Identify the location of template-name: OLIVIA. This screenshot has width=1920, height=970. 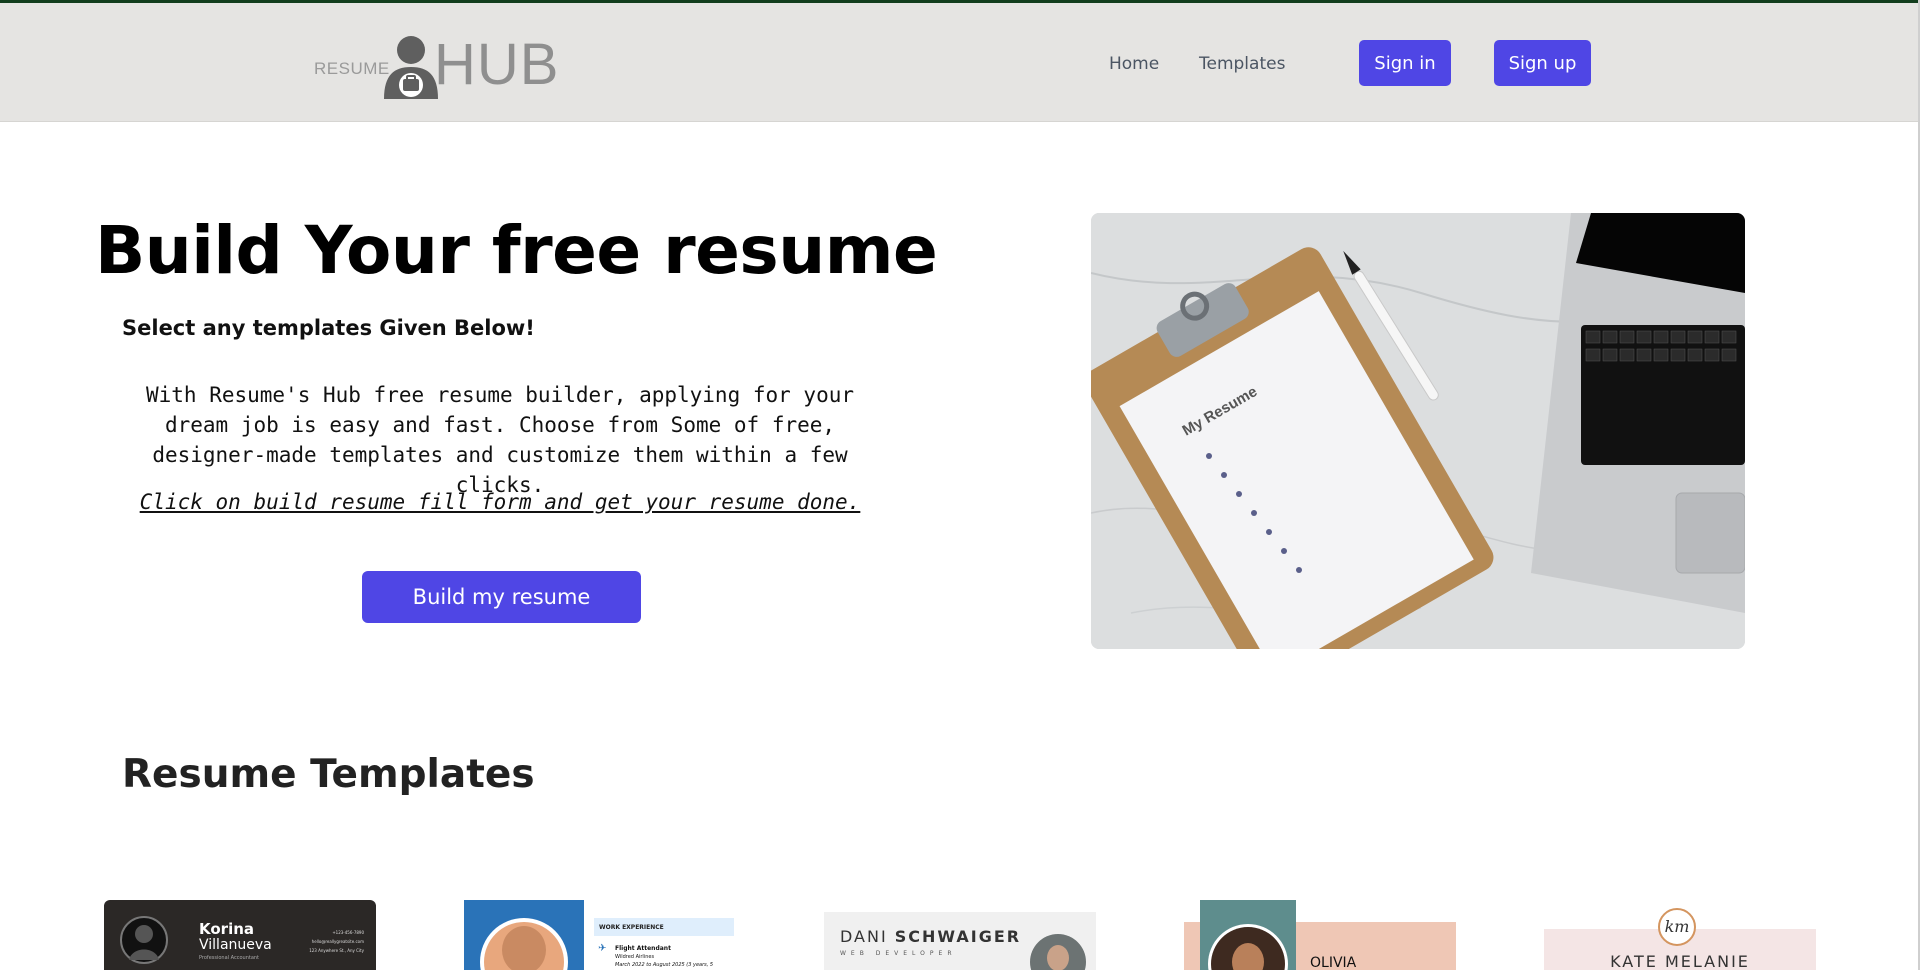
(1333, 962).